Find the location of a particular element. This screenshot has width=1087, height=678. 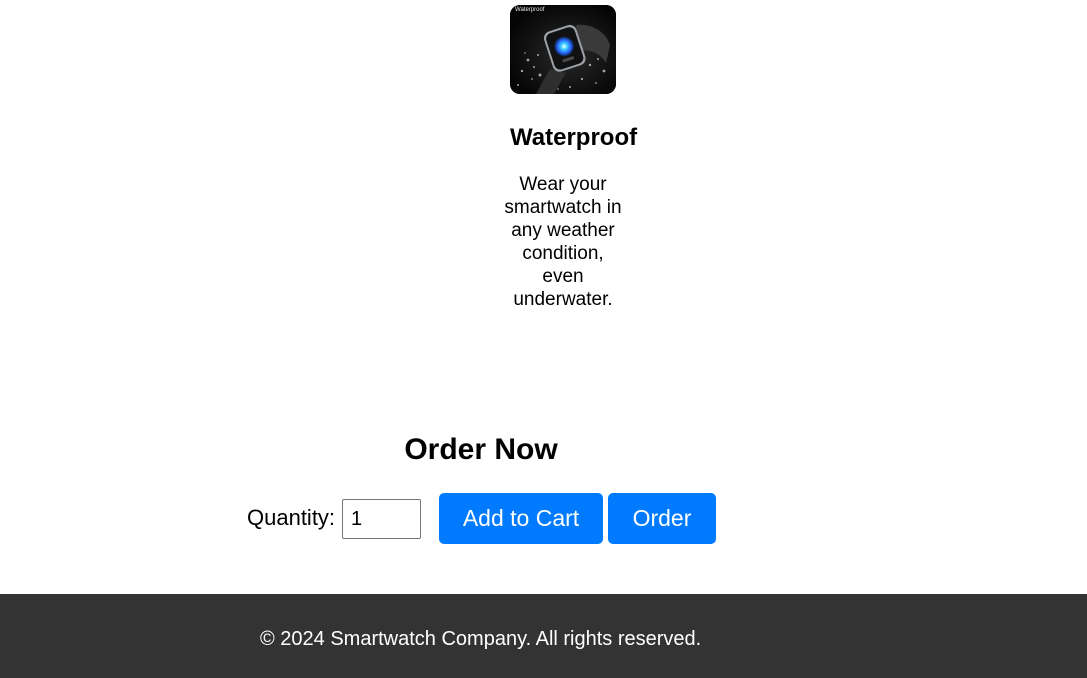

feature-title: Waterproof is located at coordinates (574, 137).